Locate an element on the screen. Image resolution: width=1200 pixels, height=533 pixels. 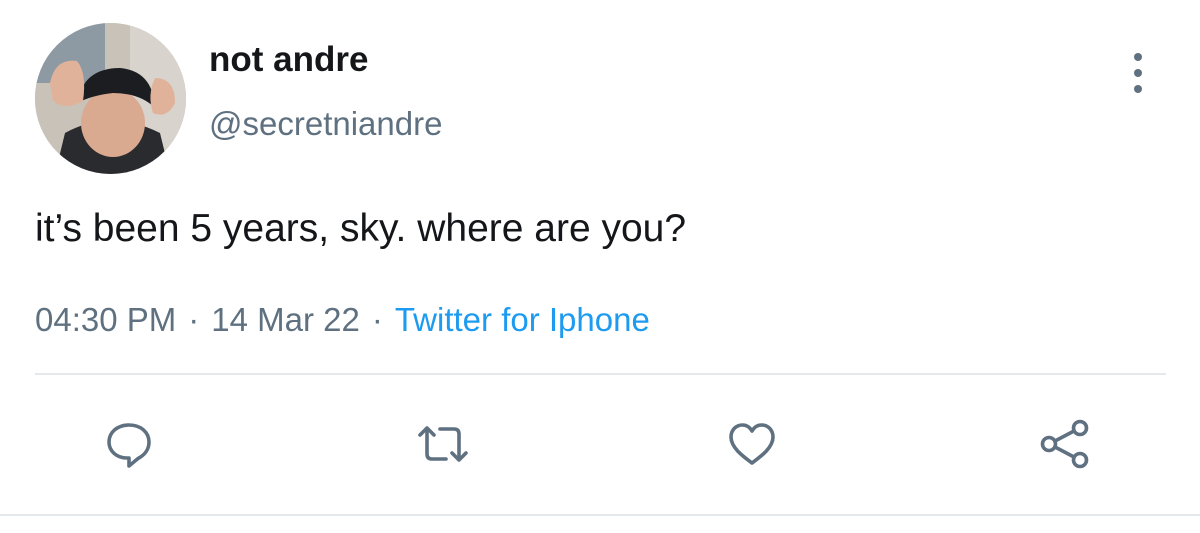
retweet-button is located at coordinates (443, 444).